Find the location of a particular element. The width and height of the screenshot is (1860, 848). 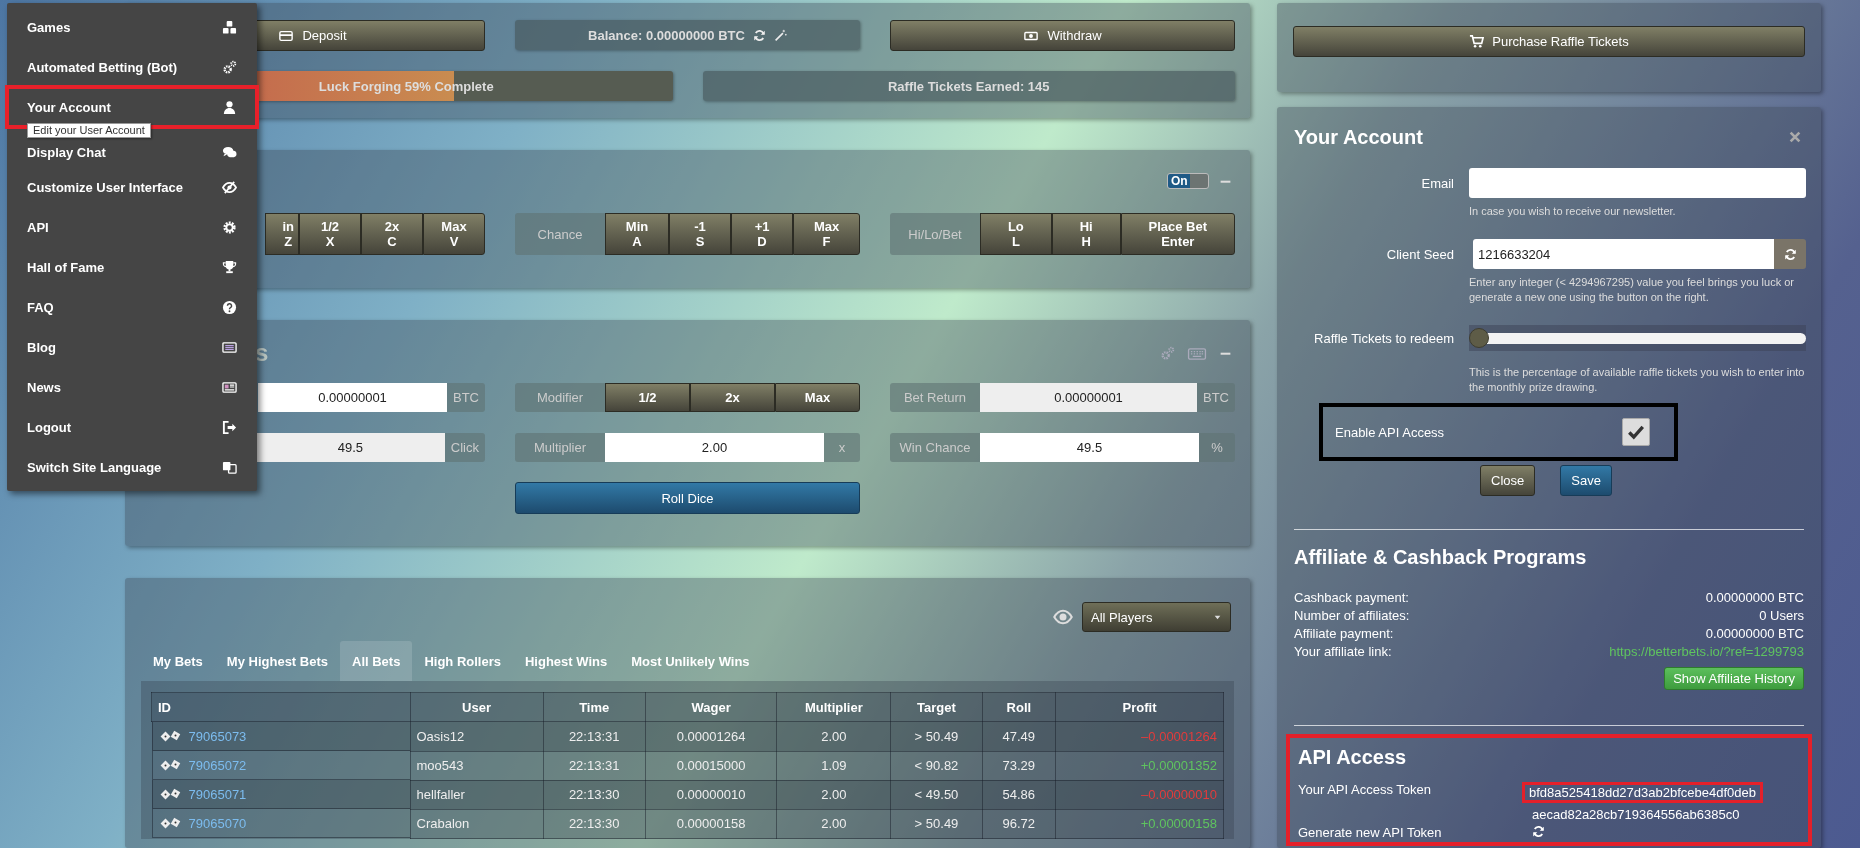

table-cell: 0.00000158 is located at coordinates (711, 823).